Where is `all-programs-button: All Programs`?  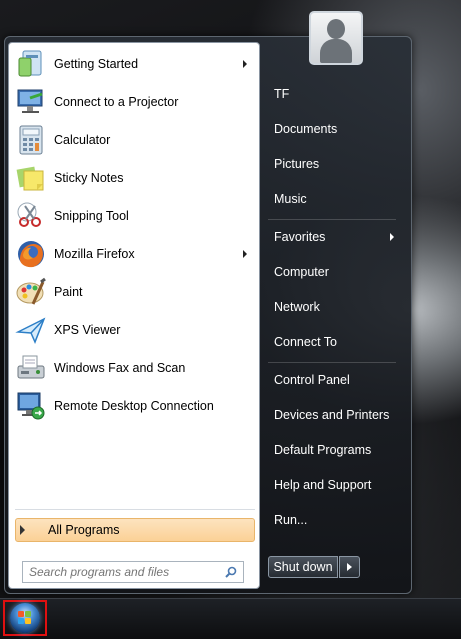 all-programs-button: All Programs is located at coordinates (135, 530).